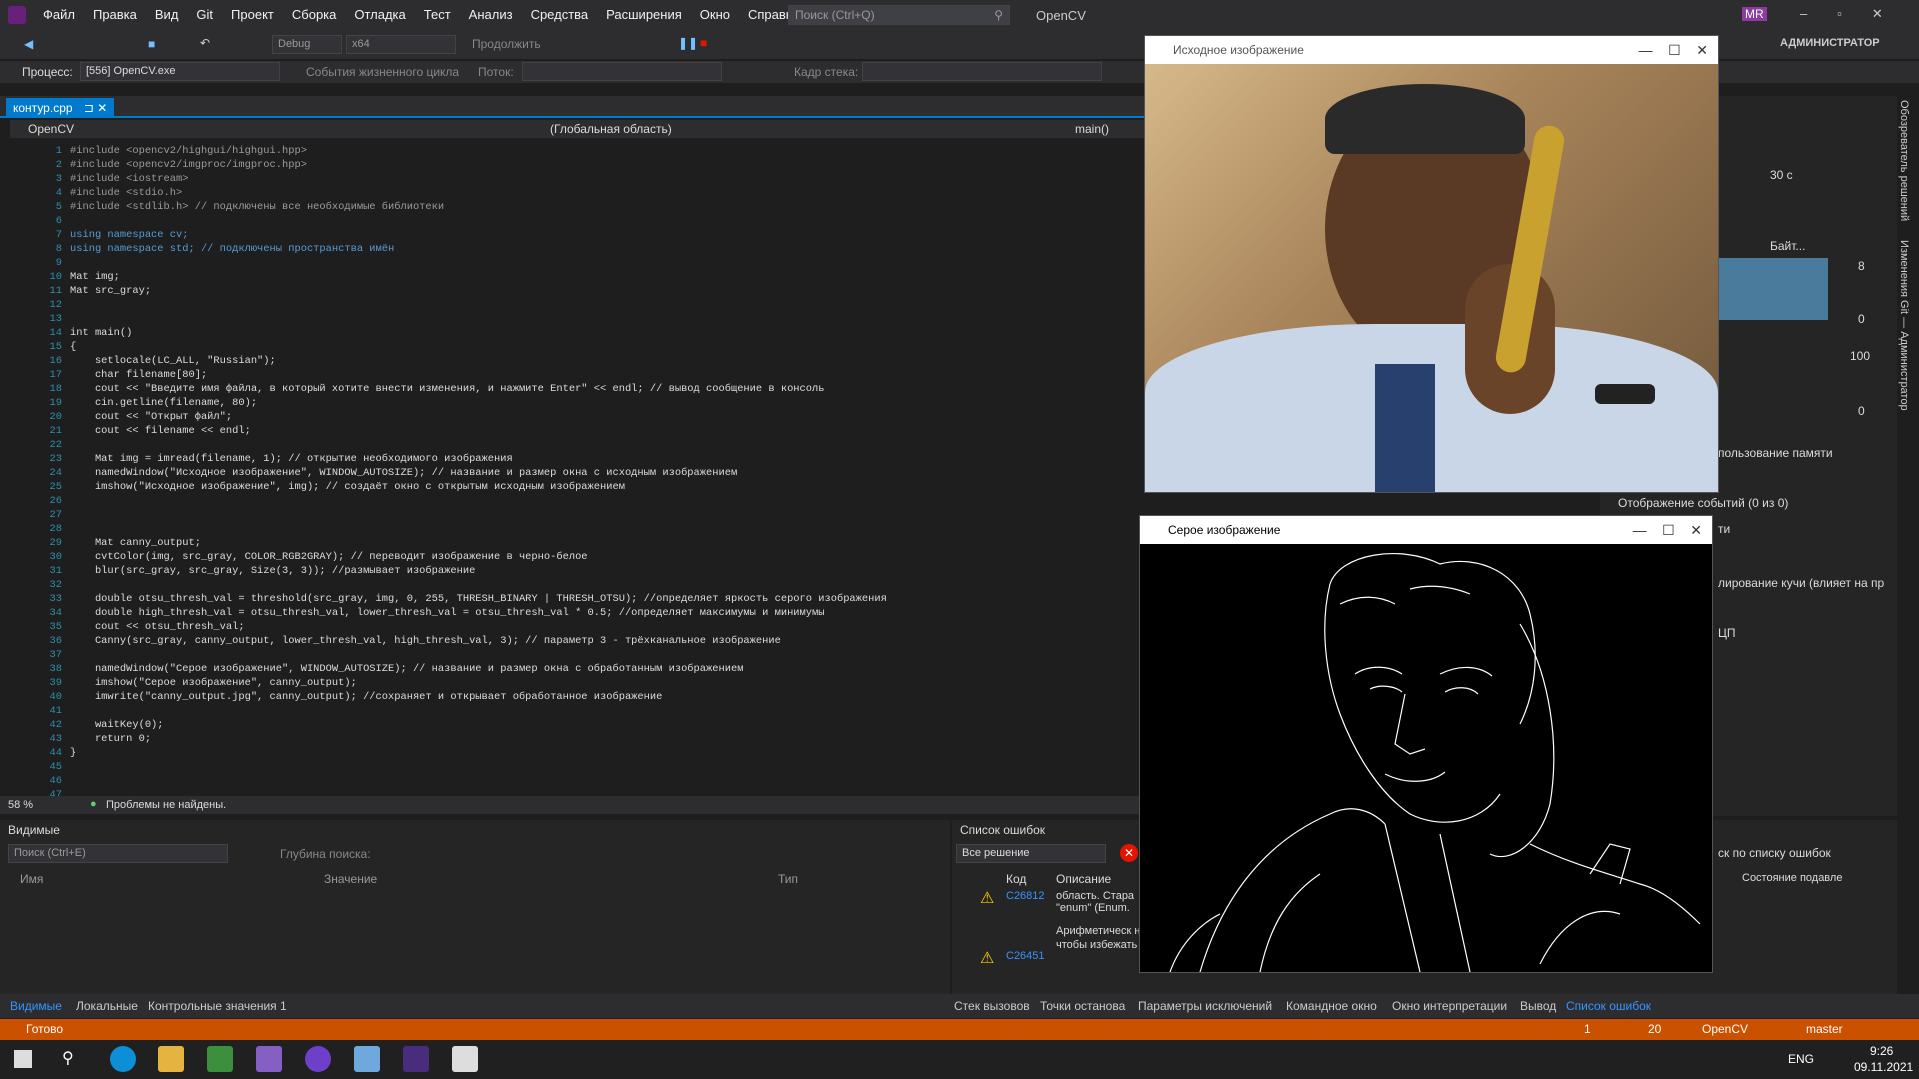 This screenshot has height=1079, width=1919. I want to click on menu-item: Окно, so click(715, 15).